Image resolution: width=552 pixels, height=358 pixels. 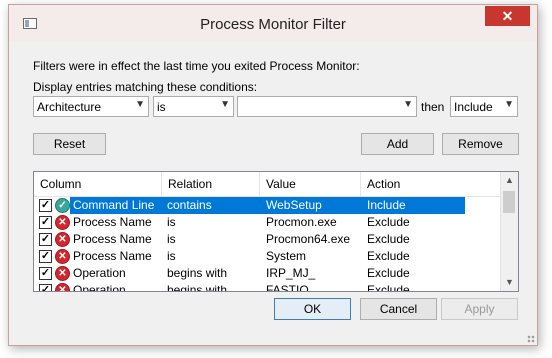 What do you see at coordinates (398, 309) in the screenshot?
I see `cancel-button: Cancel` at bounding box center [398, 309].